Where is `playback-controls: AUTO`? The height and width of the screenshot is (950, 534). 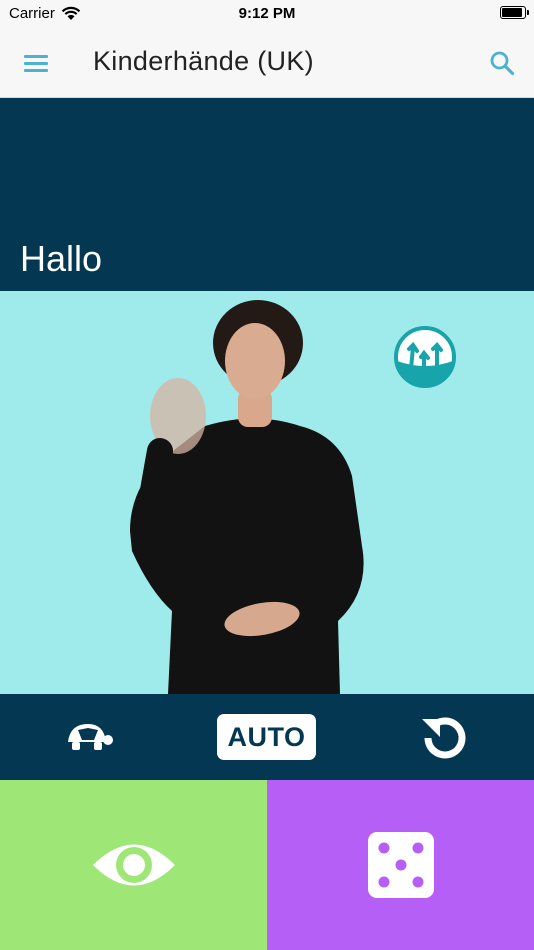 playback-controls: AUTO is located at coordinates (267, 737).